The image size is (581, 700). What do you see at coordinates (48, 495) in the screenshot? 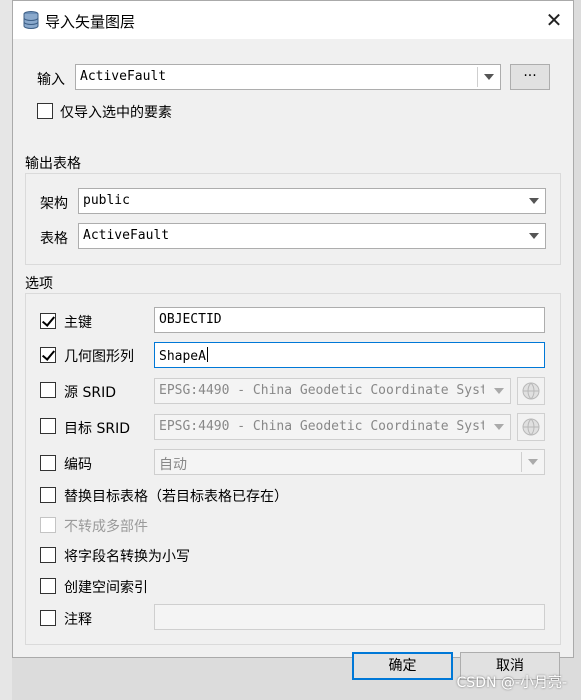
I see `replace-table-checkbox` at bounding box center [48, 495].